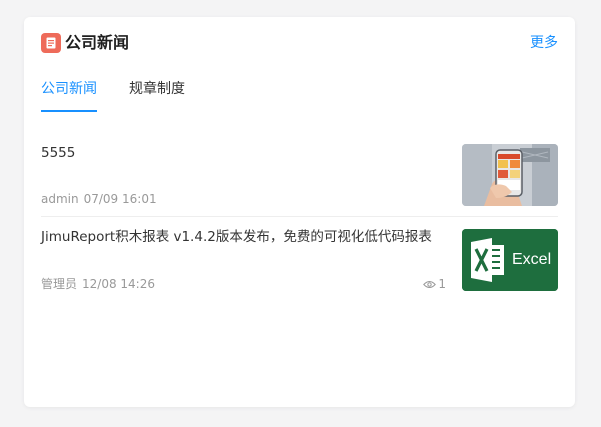 The height and width of the screenshot is (427, 601). Describe the element at coordinates (69, 89) in the screenshot. I see `tab-company-news: 公司新闻` at that location.